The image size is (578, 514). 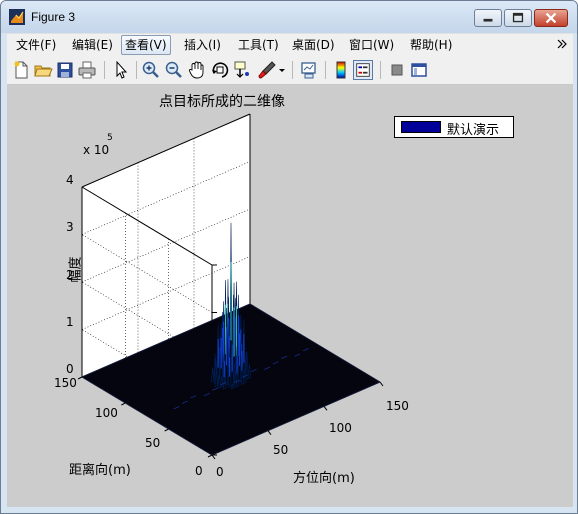 I want to click on legend-swatch, so click(x=421, y=127).